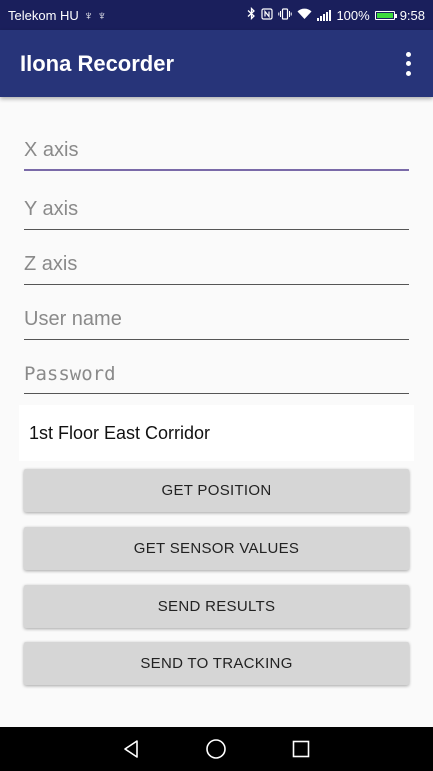 The height and width of the screenshot is (771, 433). Describe the element at coordinates (216, 374) in the screenshot. I see `password-input` at that location.